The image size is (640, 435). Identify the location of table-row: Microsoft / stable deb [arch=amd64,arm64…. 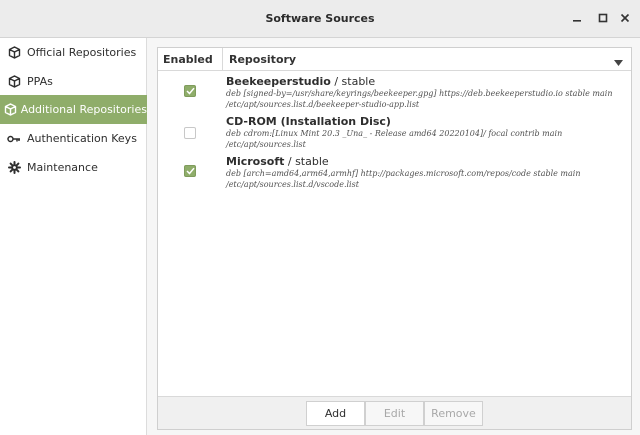
(394, 173).